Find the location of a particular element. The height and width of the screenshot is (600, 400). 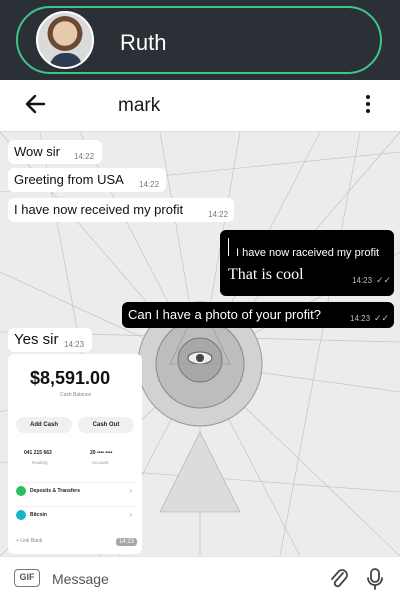

cash-balance-label: Cash Balance is located at coordinates (76, 395).